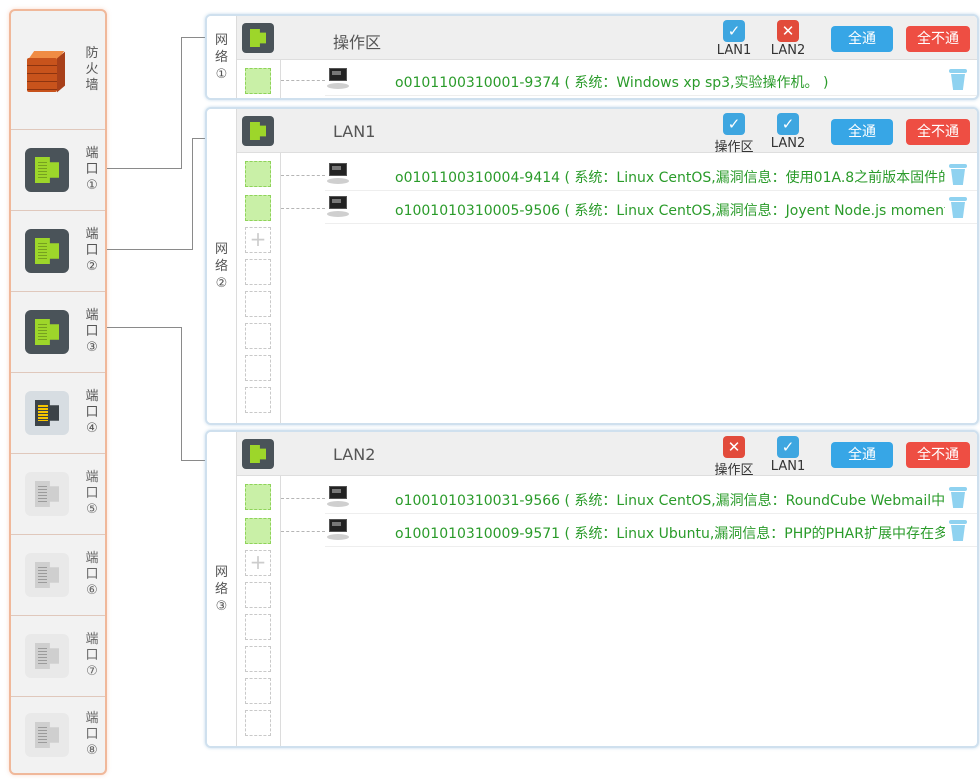 The height and width of the screenshot is (779, 980). I want to click on port-4: 端 口 ④, so click(58, 413).